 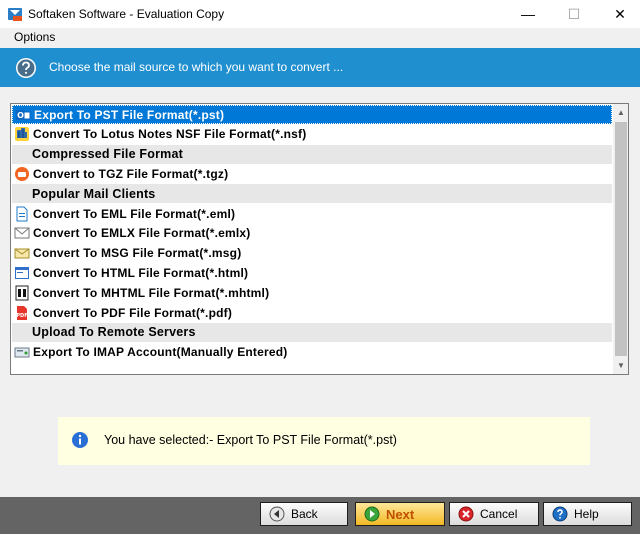 I want to click on cancel-icon, so click(x=466, y=514).